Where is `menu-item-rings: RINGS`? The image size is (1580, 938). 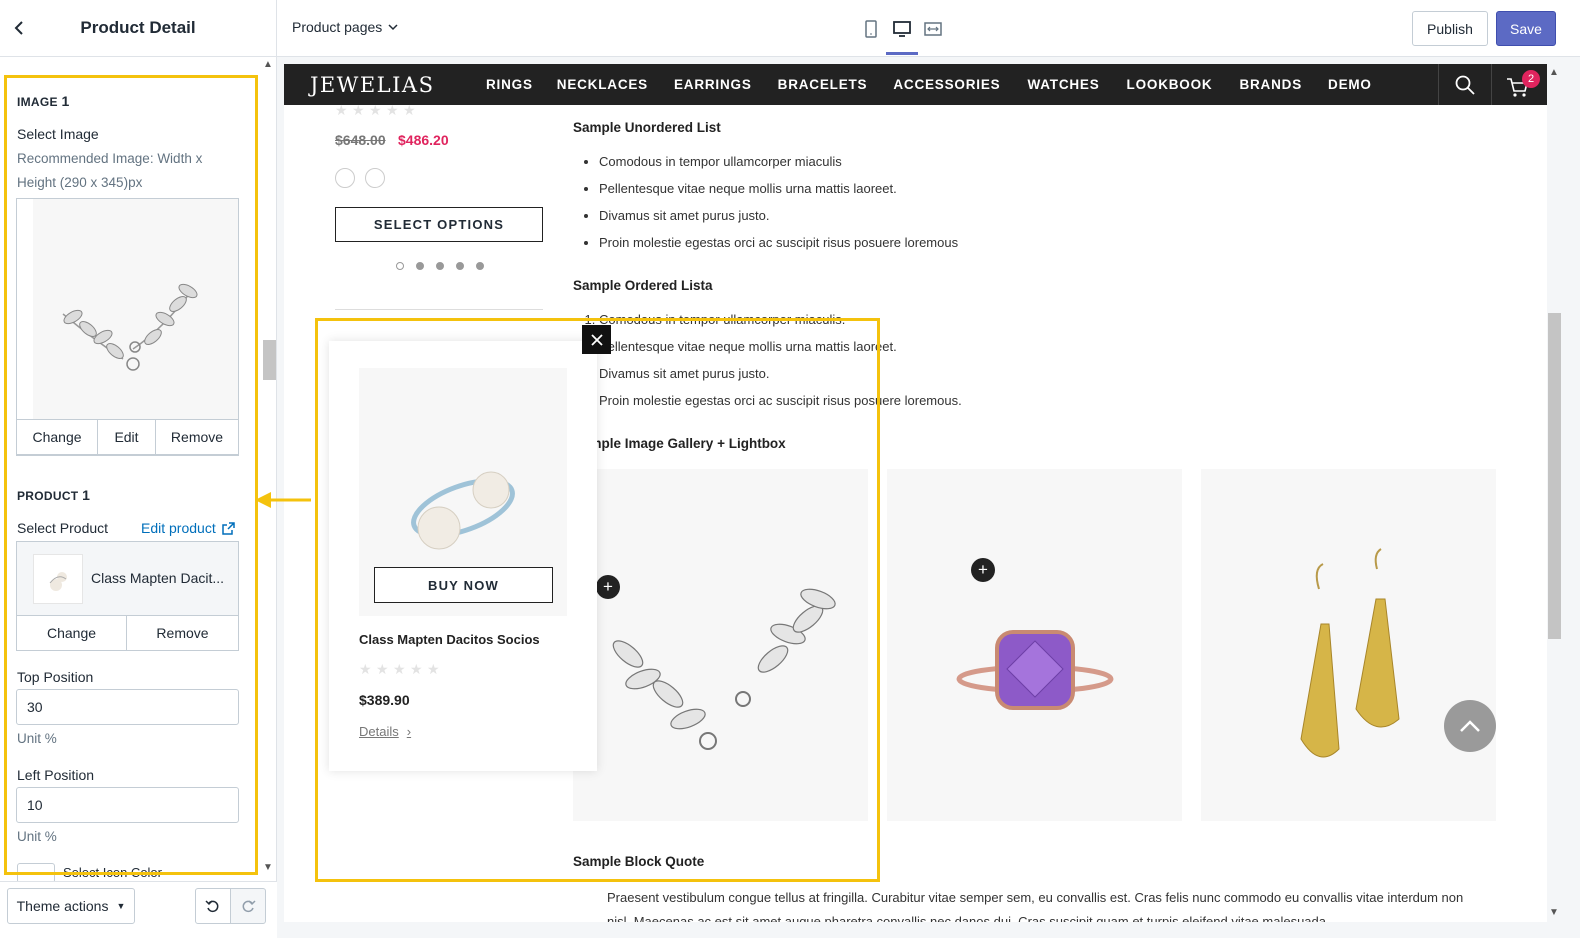 menu-item-rings: RINGS is located at coordinates (509, 84).